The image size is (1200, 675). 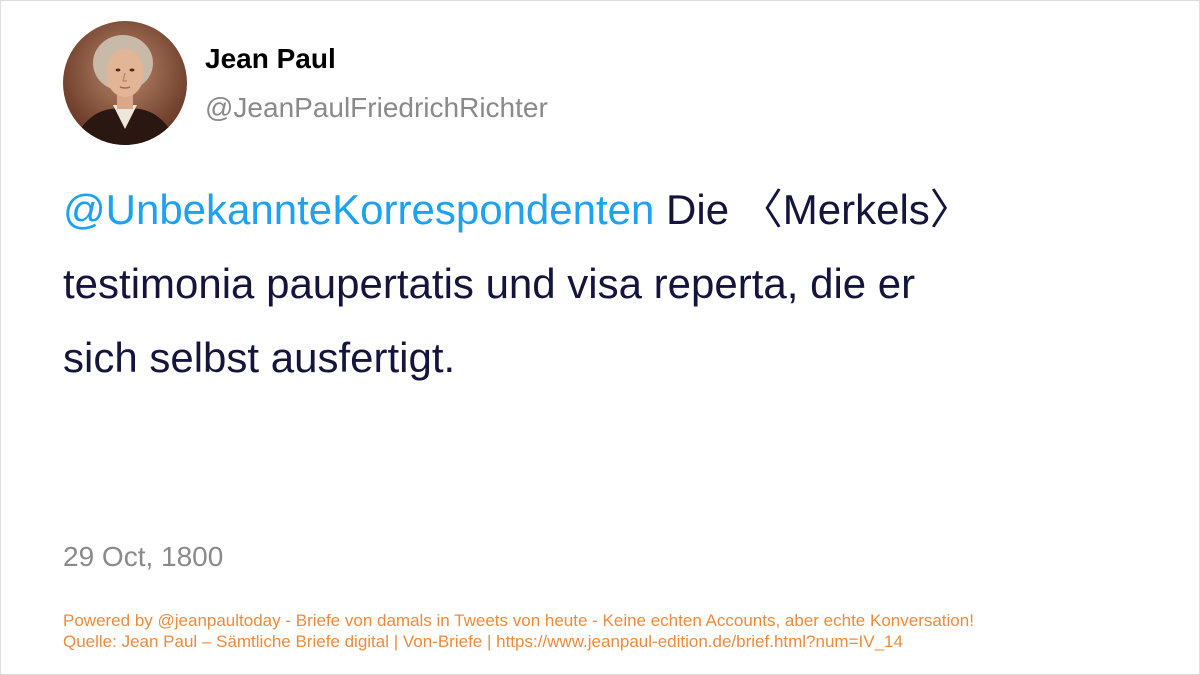 What do you see at coordinates (376, 108) in the screenshot?
I see `author-handle: @JeanPaulFriedrichRichter` at bounding box center [376, 108].